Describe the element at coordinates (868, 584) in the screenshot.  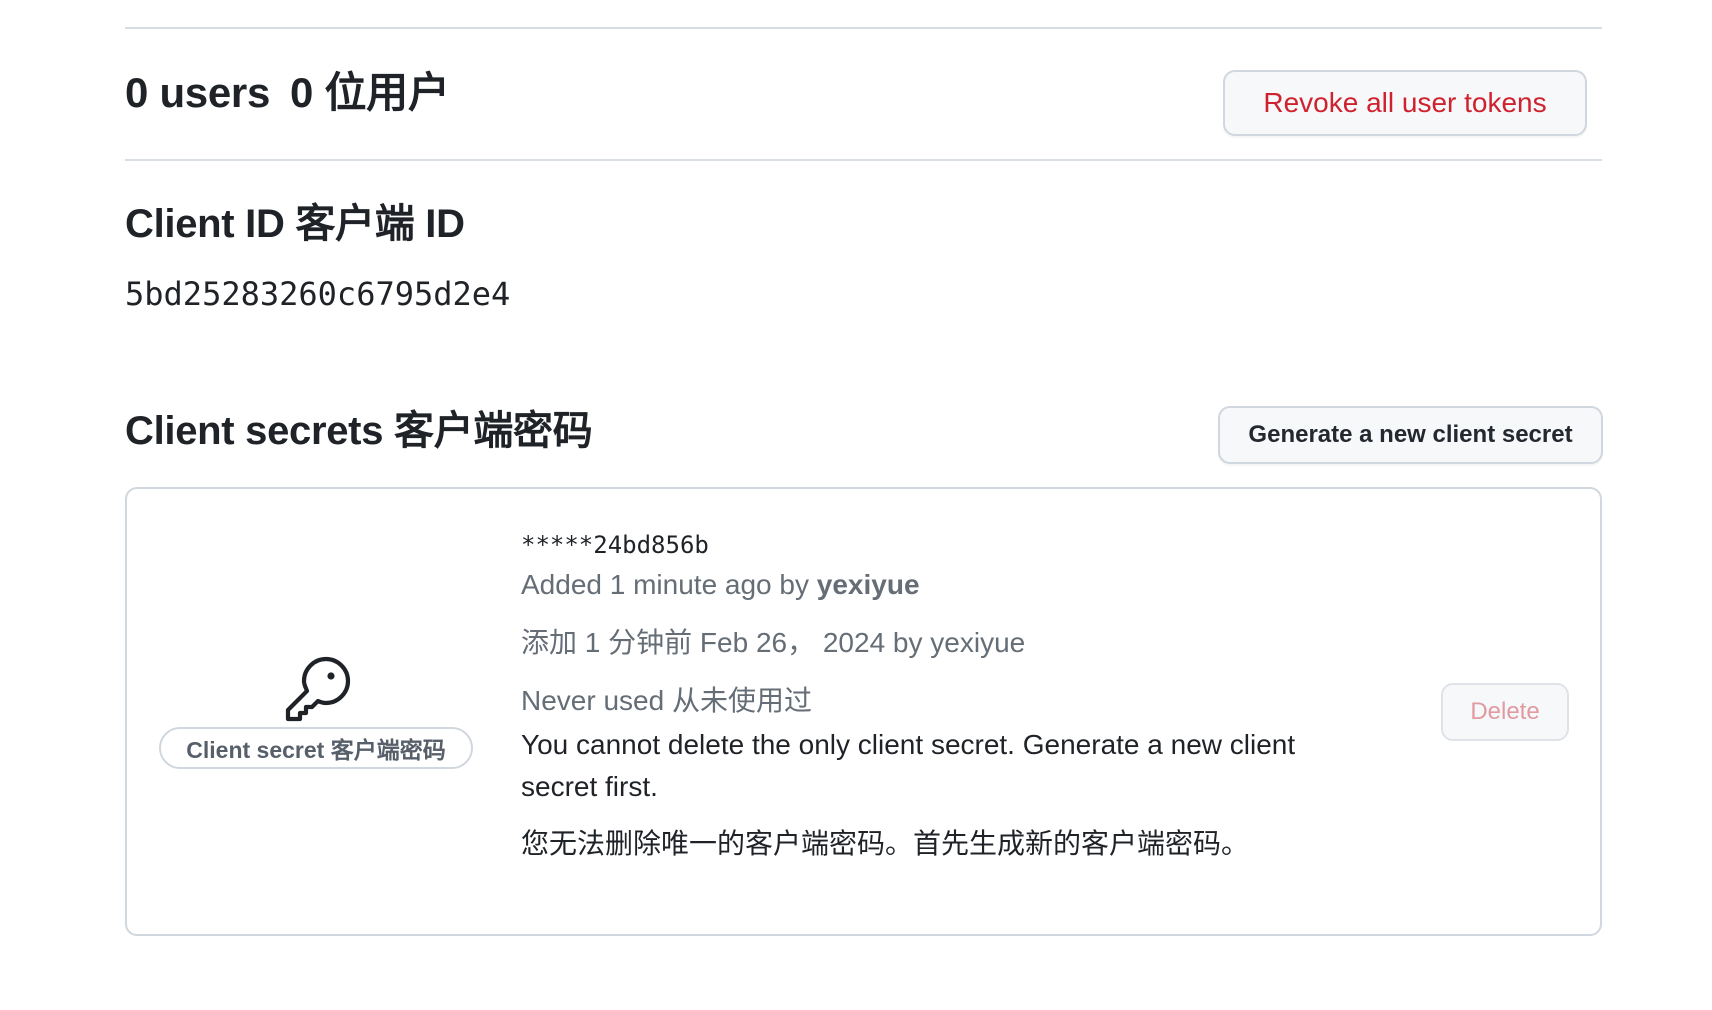
I see `secret-author-link: yexiyue` at that location.